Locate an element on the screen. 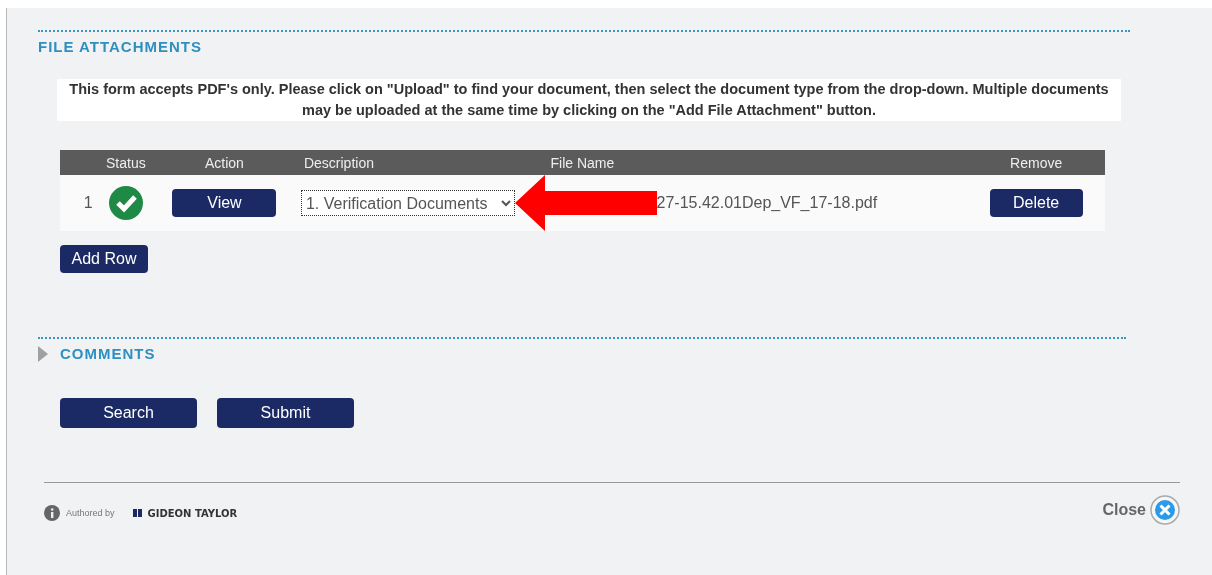 The image size is (1212, 575). column-header: File Name is located at coordinates (582, 162).